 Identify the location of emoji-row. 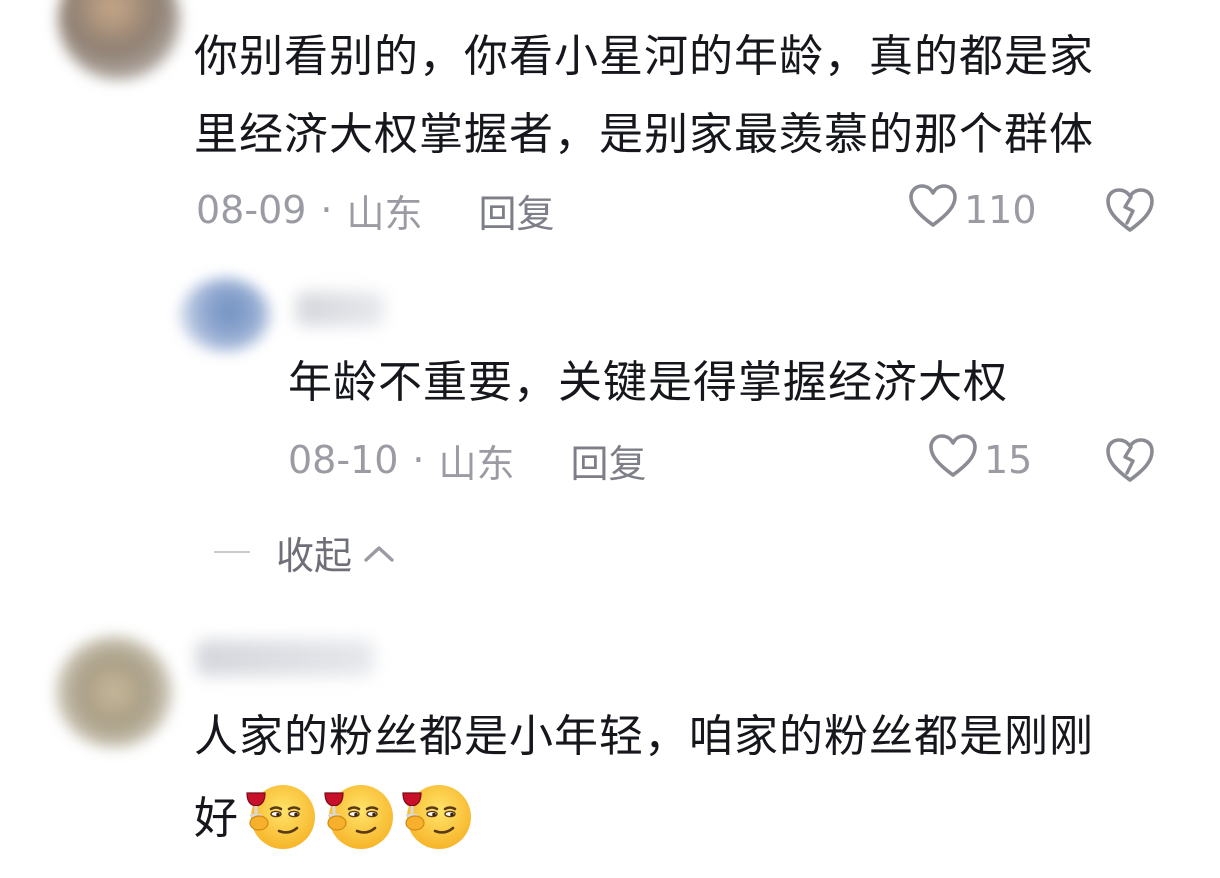
(356, 817).